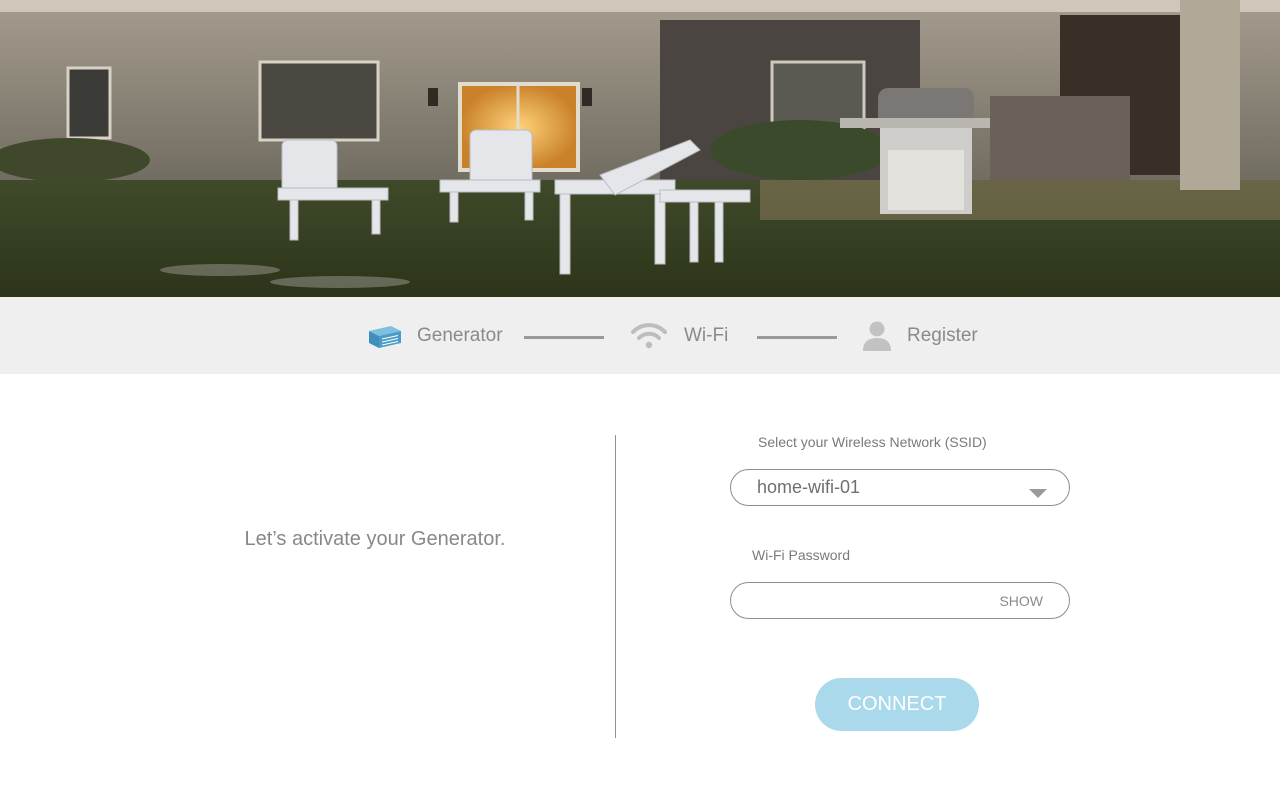 The height and width of the screenshot is (800, 1280). I want to click on step-wifi: Wi-Fi, so click(679, 335).